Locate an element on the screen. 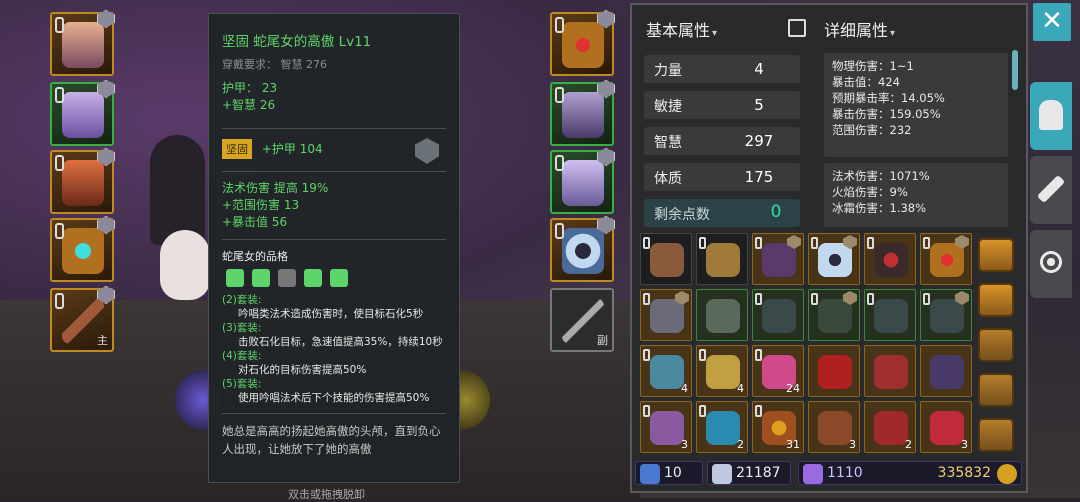  set-ring-icon is located at coordinates (287, 278).